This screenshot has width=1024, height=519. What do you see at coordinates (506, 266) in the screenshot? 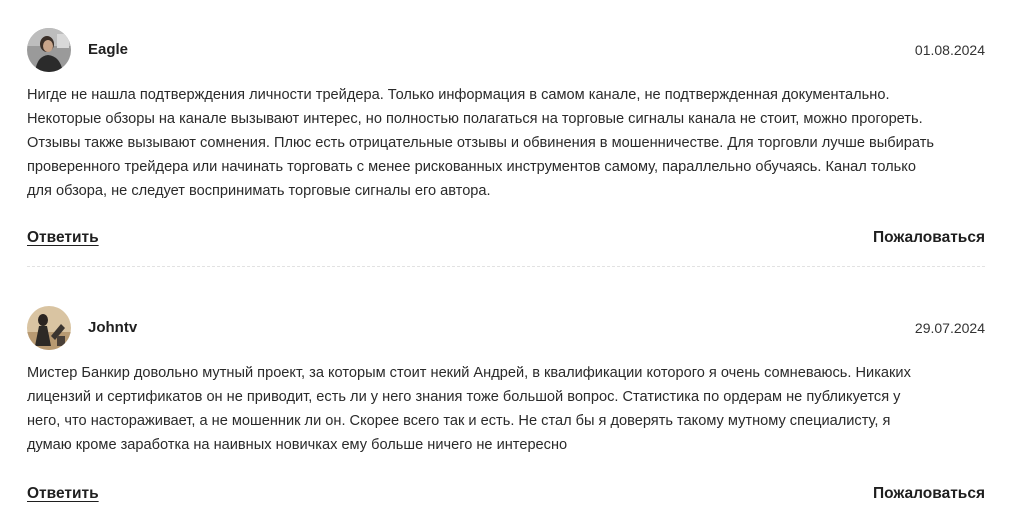
I see `comment-divider` at bounding box center [506, 266].